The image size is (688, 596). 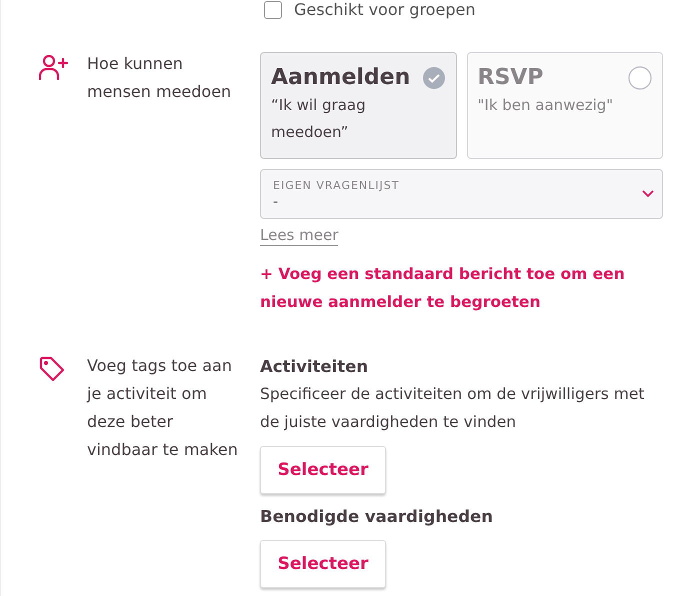 I want to click on checkbox, so click(x=273, y=10).